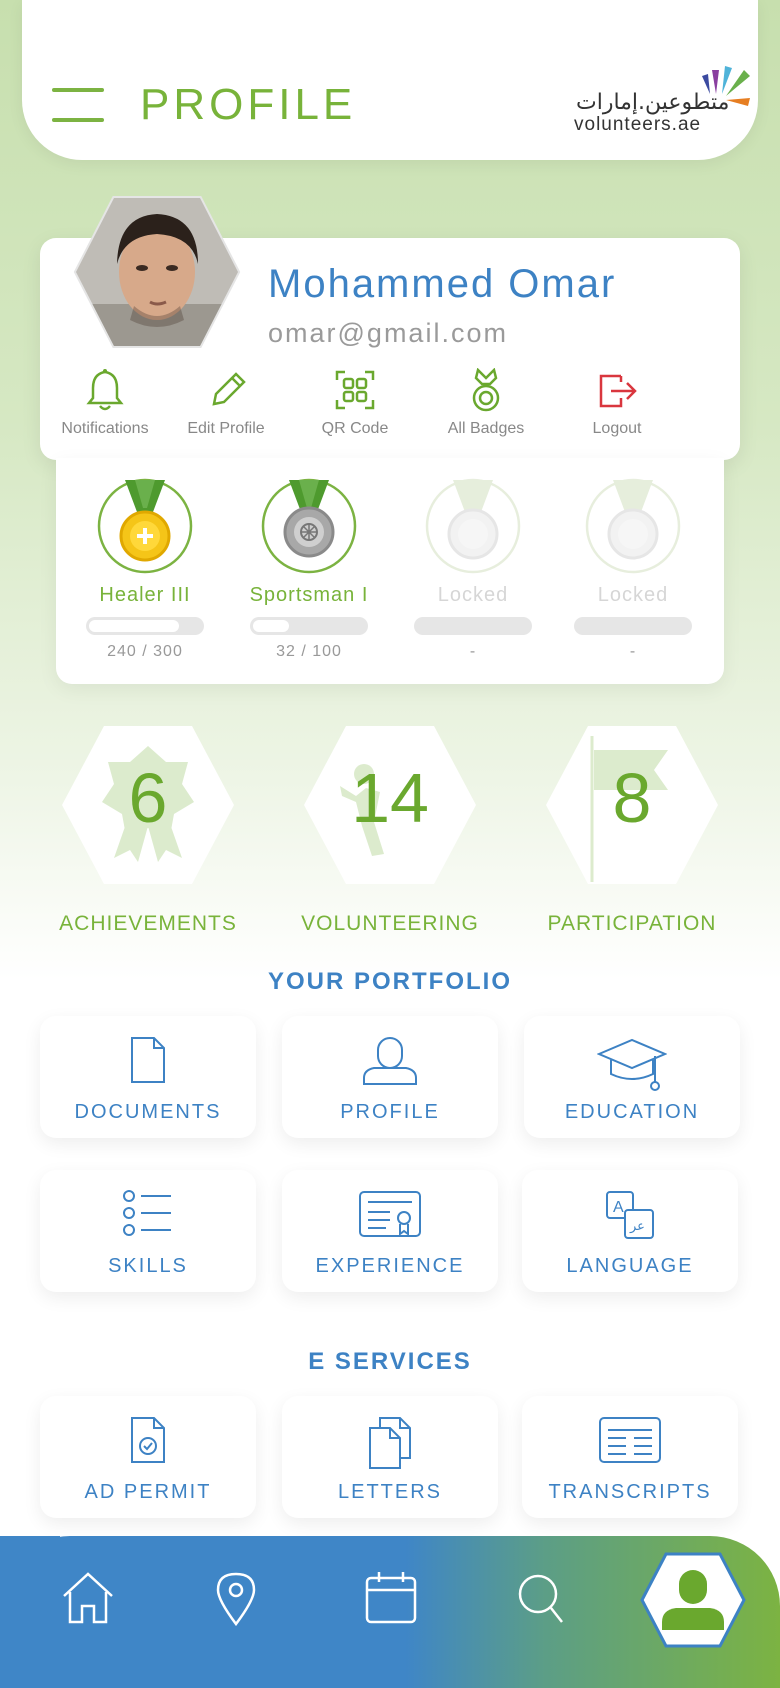  I want to click on gold-medal-icon, so click(145, 526).